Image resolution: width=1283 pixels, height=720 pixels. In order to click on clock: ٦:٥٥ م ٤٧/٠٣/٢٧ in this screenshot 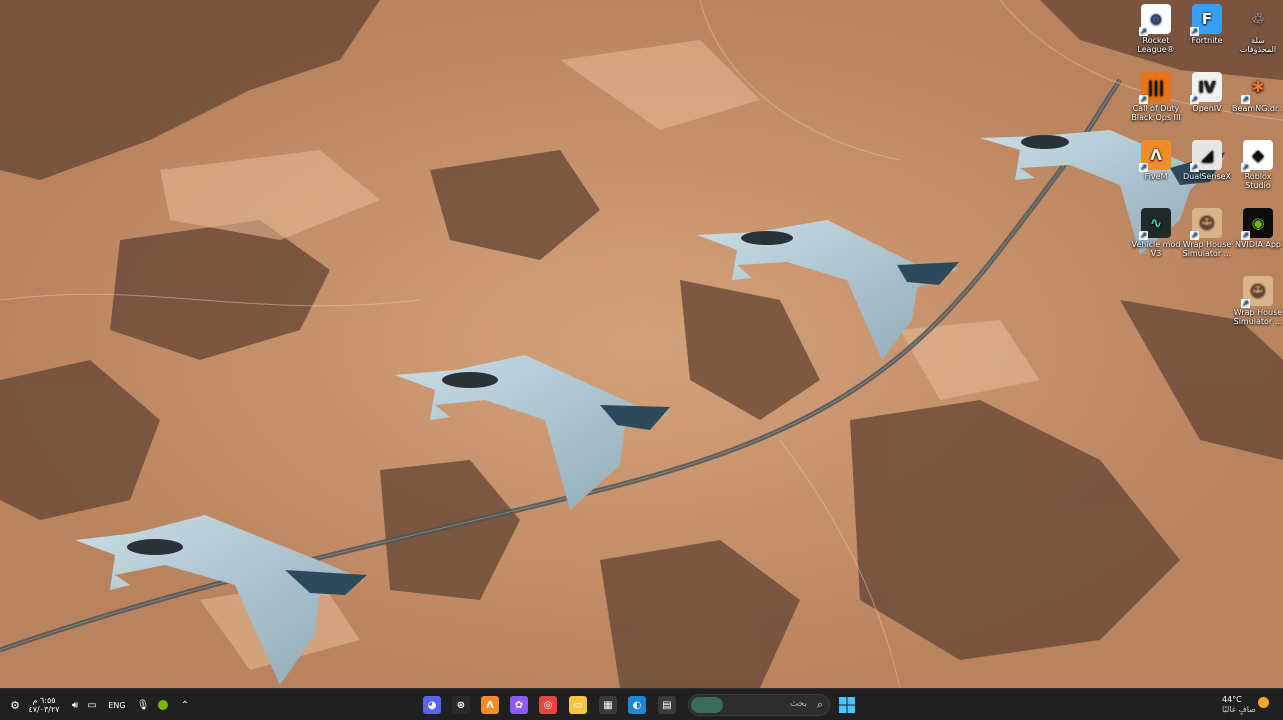, I will do `click(44, 705)`.